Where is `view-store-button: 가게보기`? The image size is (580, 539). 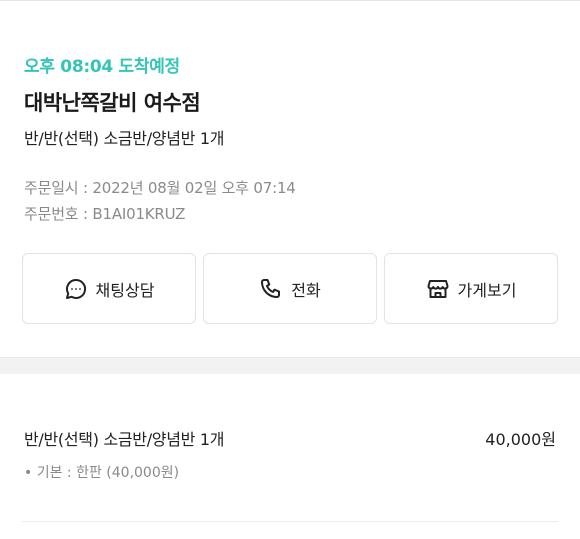 view-store-button: 가게보기 is located at coordinates (471, 288).